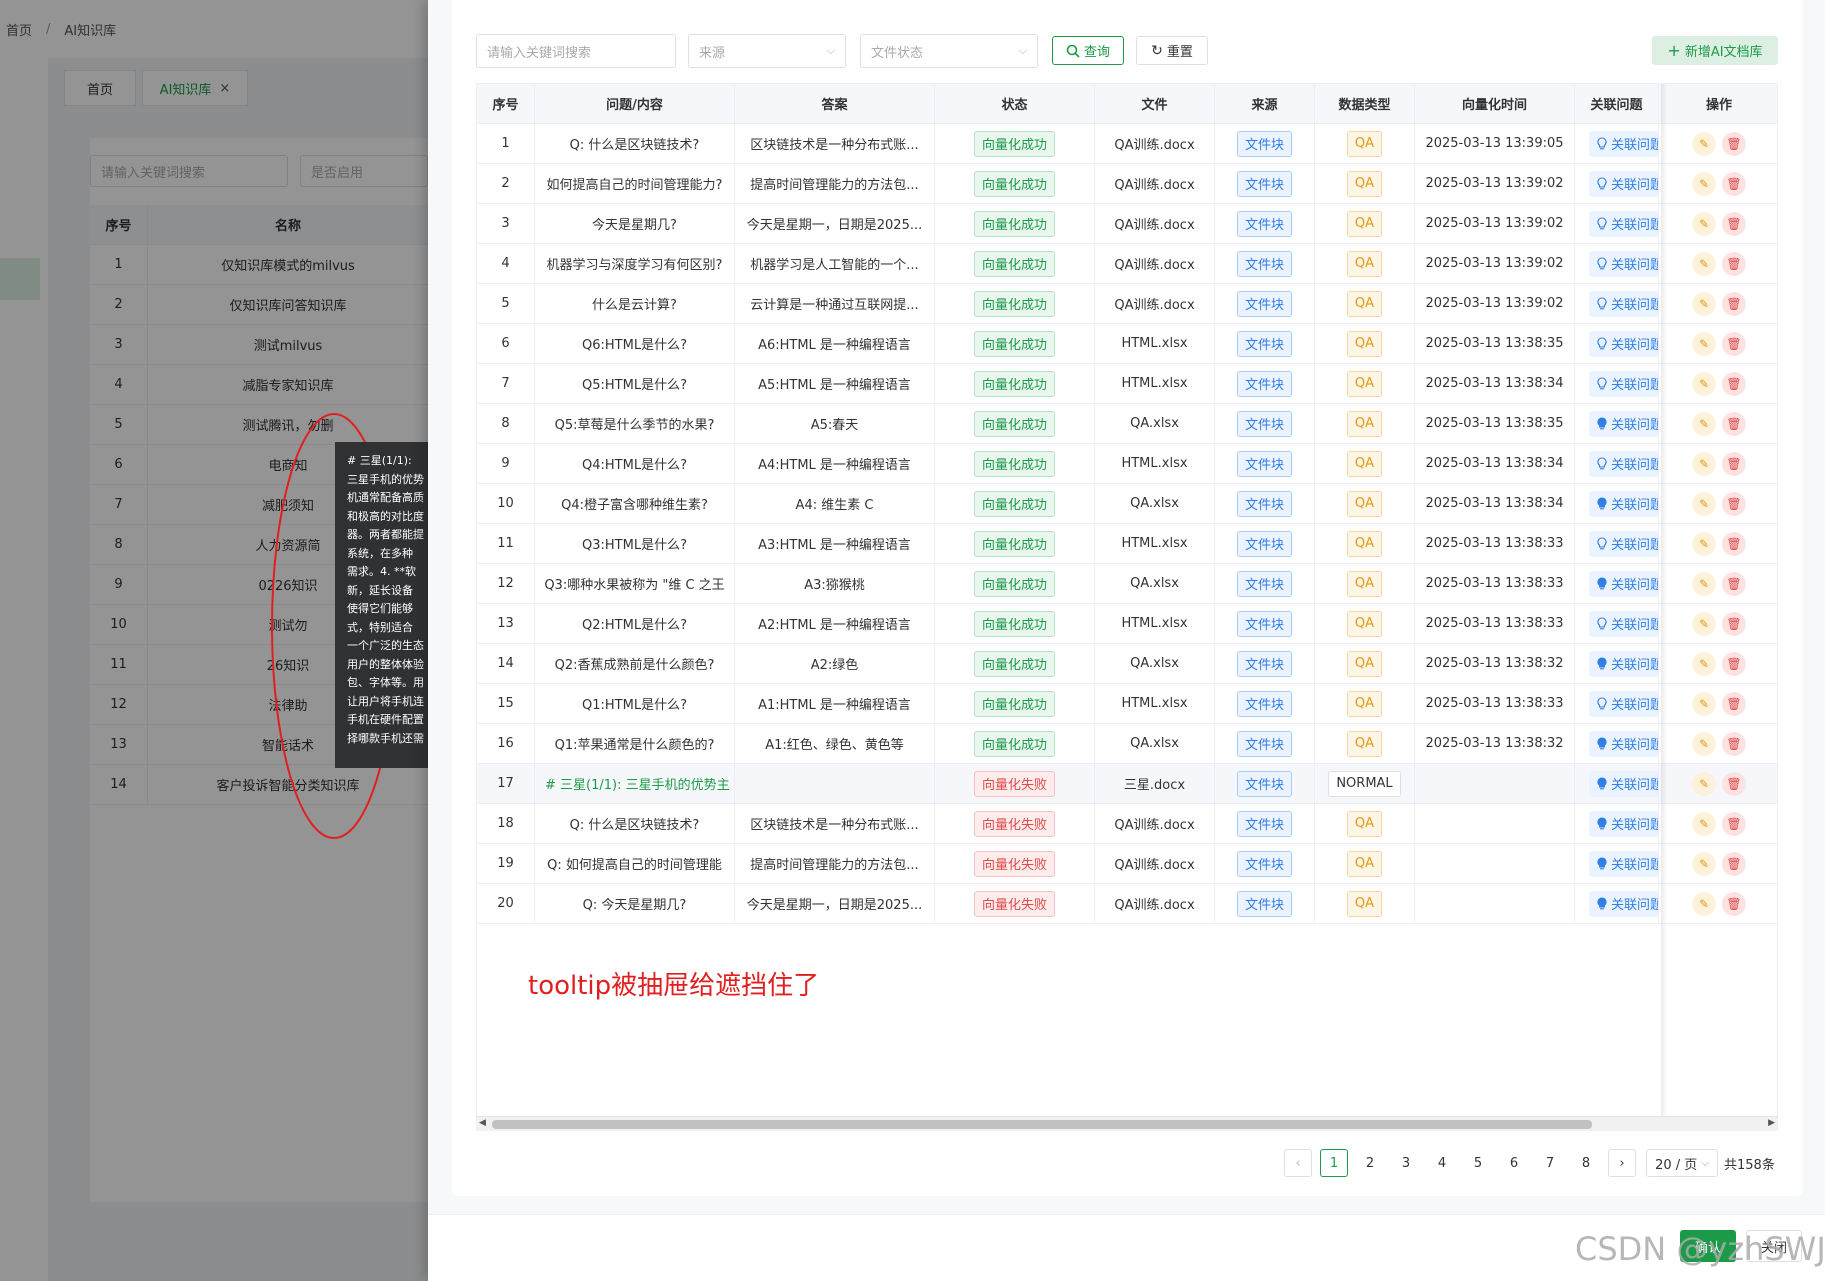 The height and width of the screenshot is (1281, 1825). I want to click on add-ai-doc-button: + 新增AI文档库, so click(1715, 50).